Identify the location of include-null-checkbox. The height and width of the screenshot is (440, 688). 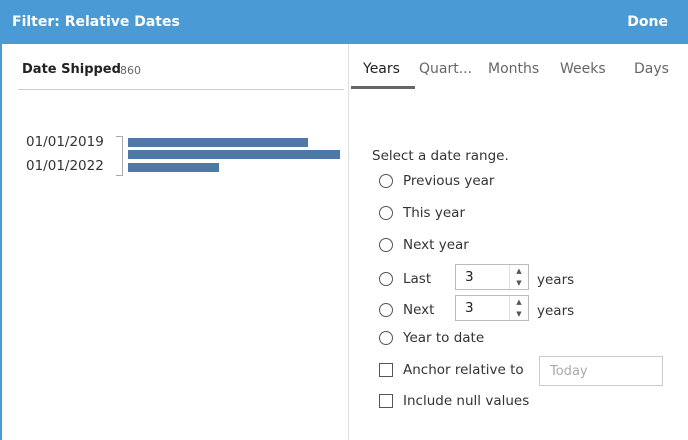
(386, 401).